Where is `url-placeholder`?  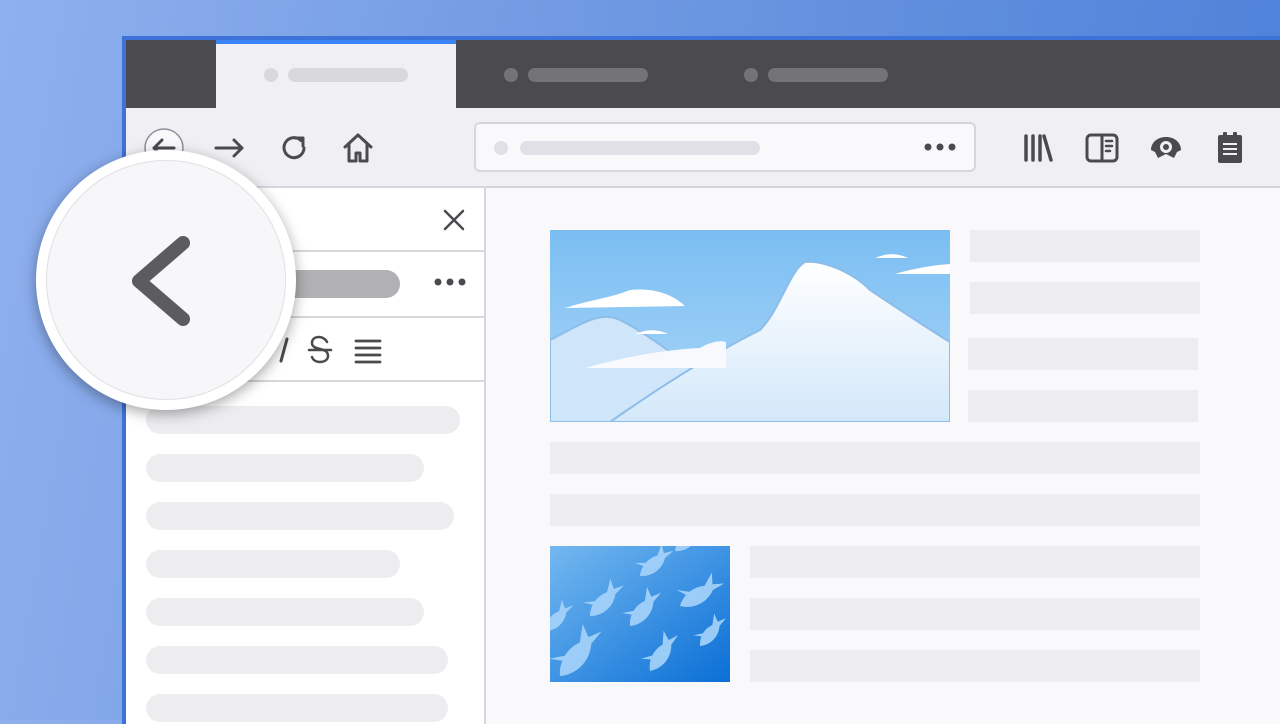 url-placeholder is located at coordinates (640, 148).